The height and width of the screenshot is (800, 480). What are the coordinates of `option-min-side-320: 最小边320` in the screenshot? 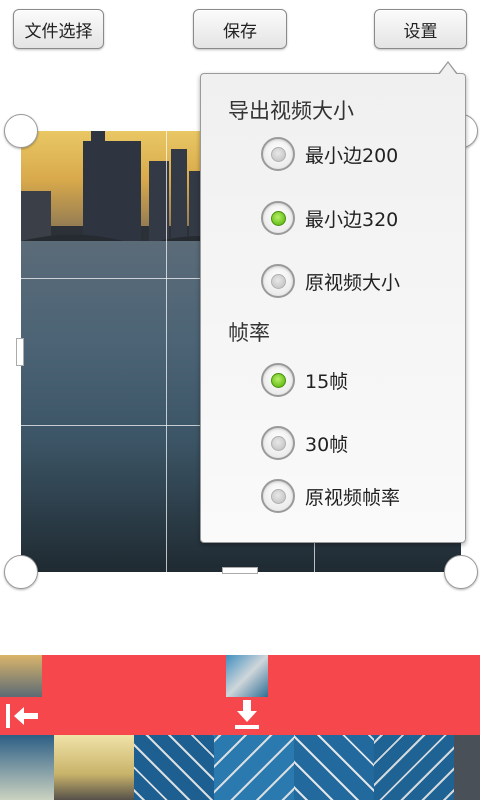 It's located at (329, 218).